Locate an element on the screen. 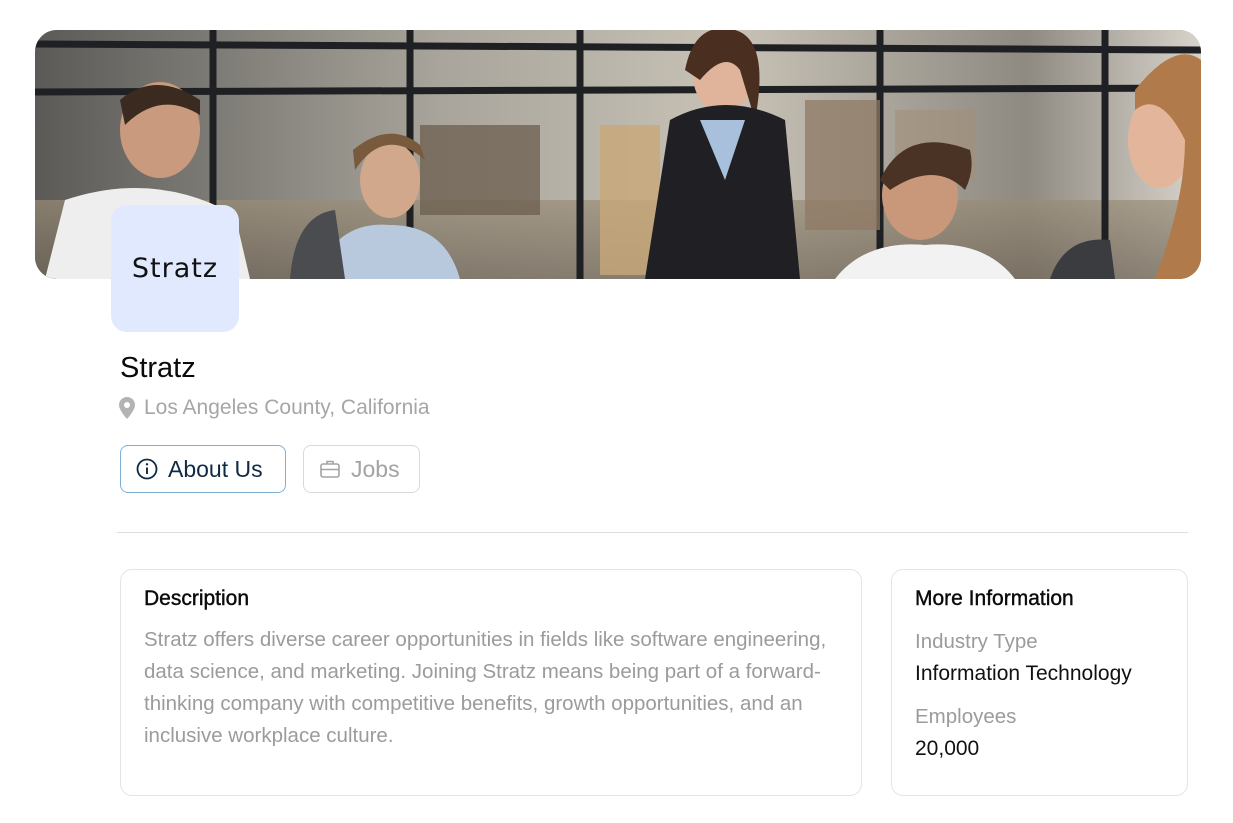 The image size is (1233, 823). company-location: Los Angeles County, California is located at coordinates (274, 408).